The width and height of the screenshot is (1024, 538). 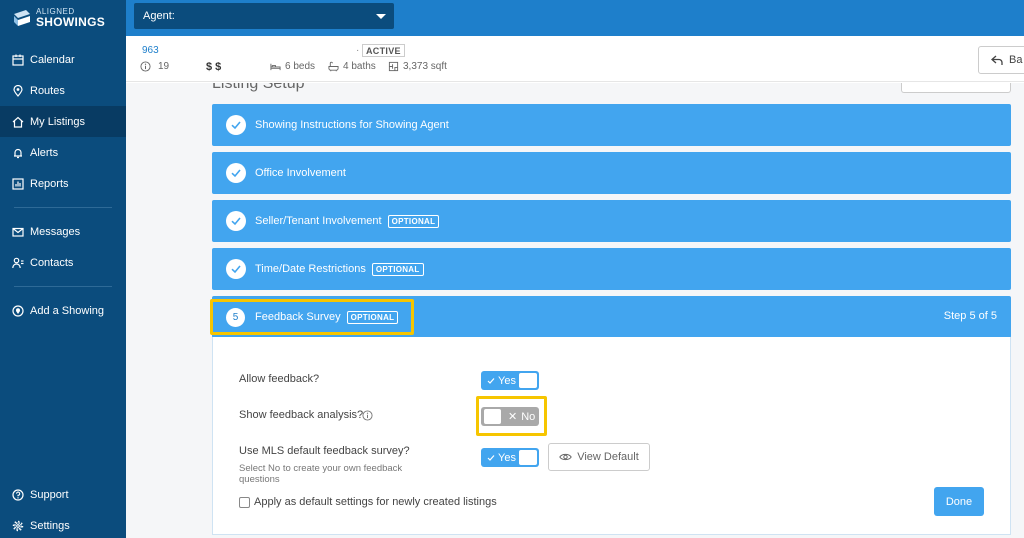 I want to click on sqft-value: 3,373 sqft, so click(x=425, y=66).